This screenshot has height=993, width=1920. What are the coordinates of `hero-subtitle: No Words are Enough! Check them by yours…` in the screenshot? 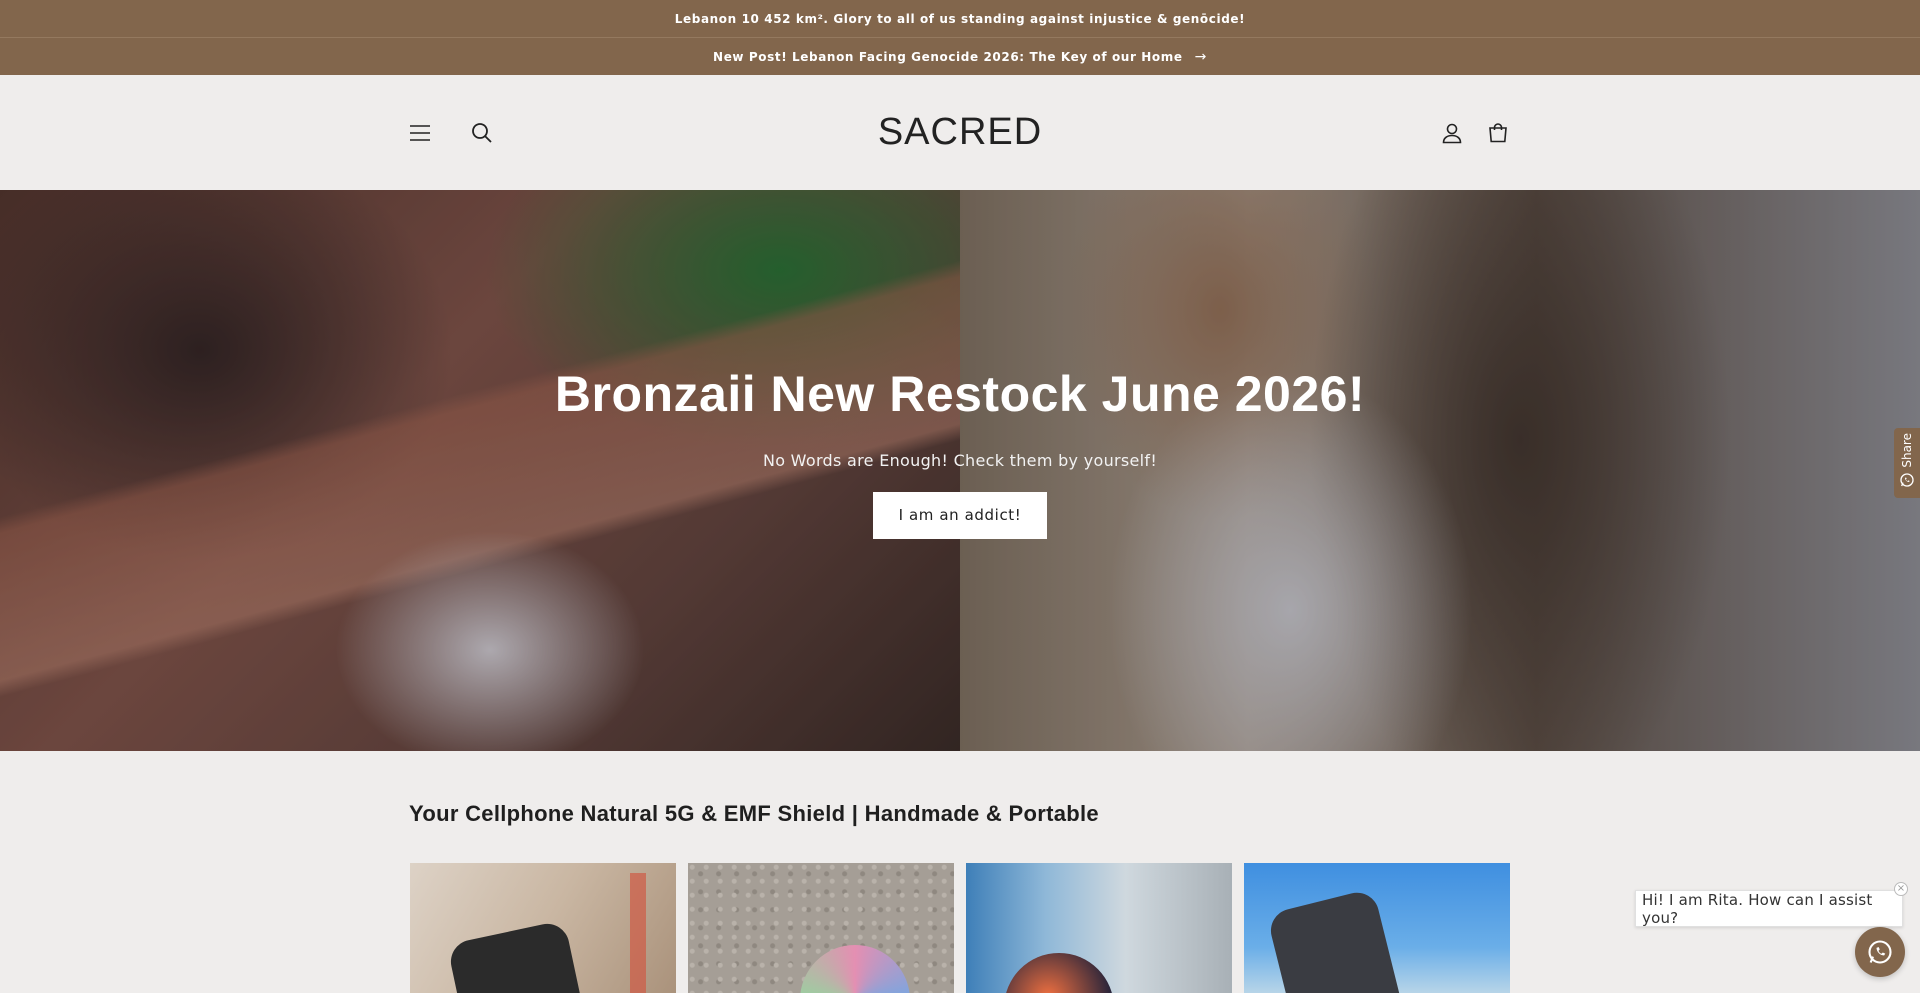 It's located at (960, 460).